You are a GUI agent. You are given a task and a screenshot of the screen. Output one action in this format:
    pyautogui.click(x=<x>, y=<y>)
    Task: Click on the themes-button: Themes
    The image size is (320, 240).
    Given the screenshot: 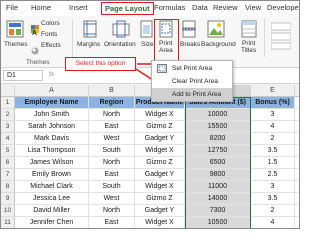 What is the action you would take?
    pyautogui.click(x=15, y=44)
    